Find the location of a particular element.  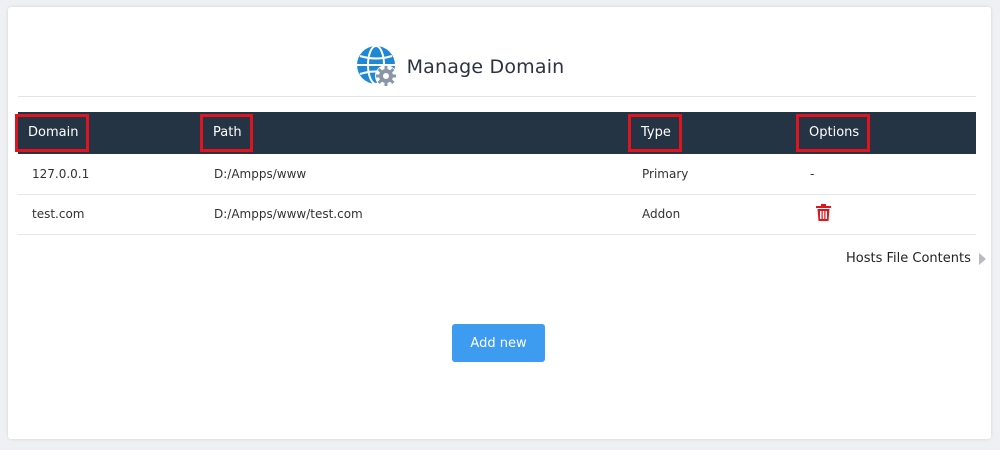

type-cell: Addon is located at coordinates (661, 214).